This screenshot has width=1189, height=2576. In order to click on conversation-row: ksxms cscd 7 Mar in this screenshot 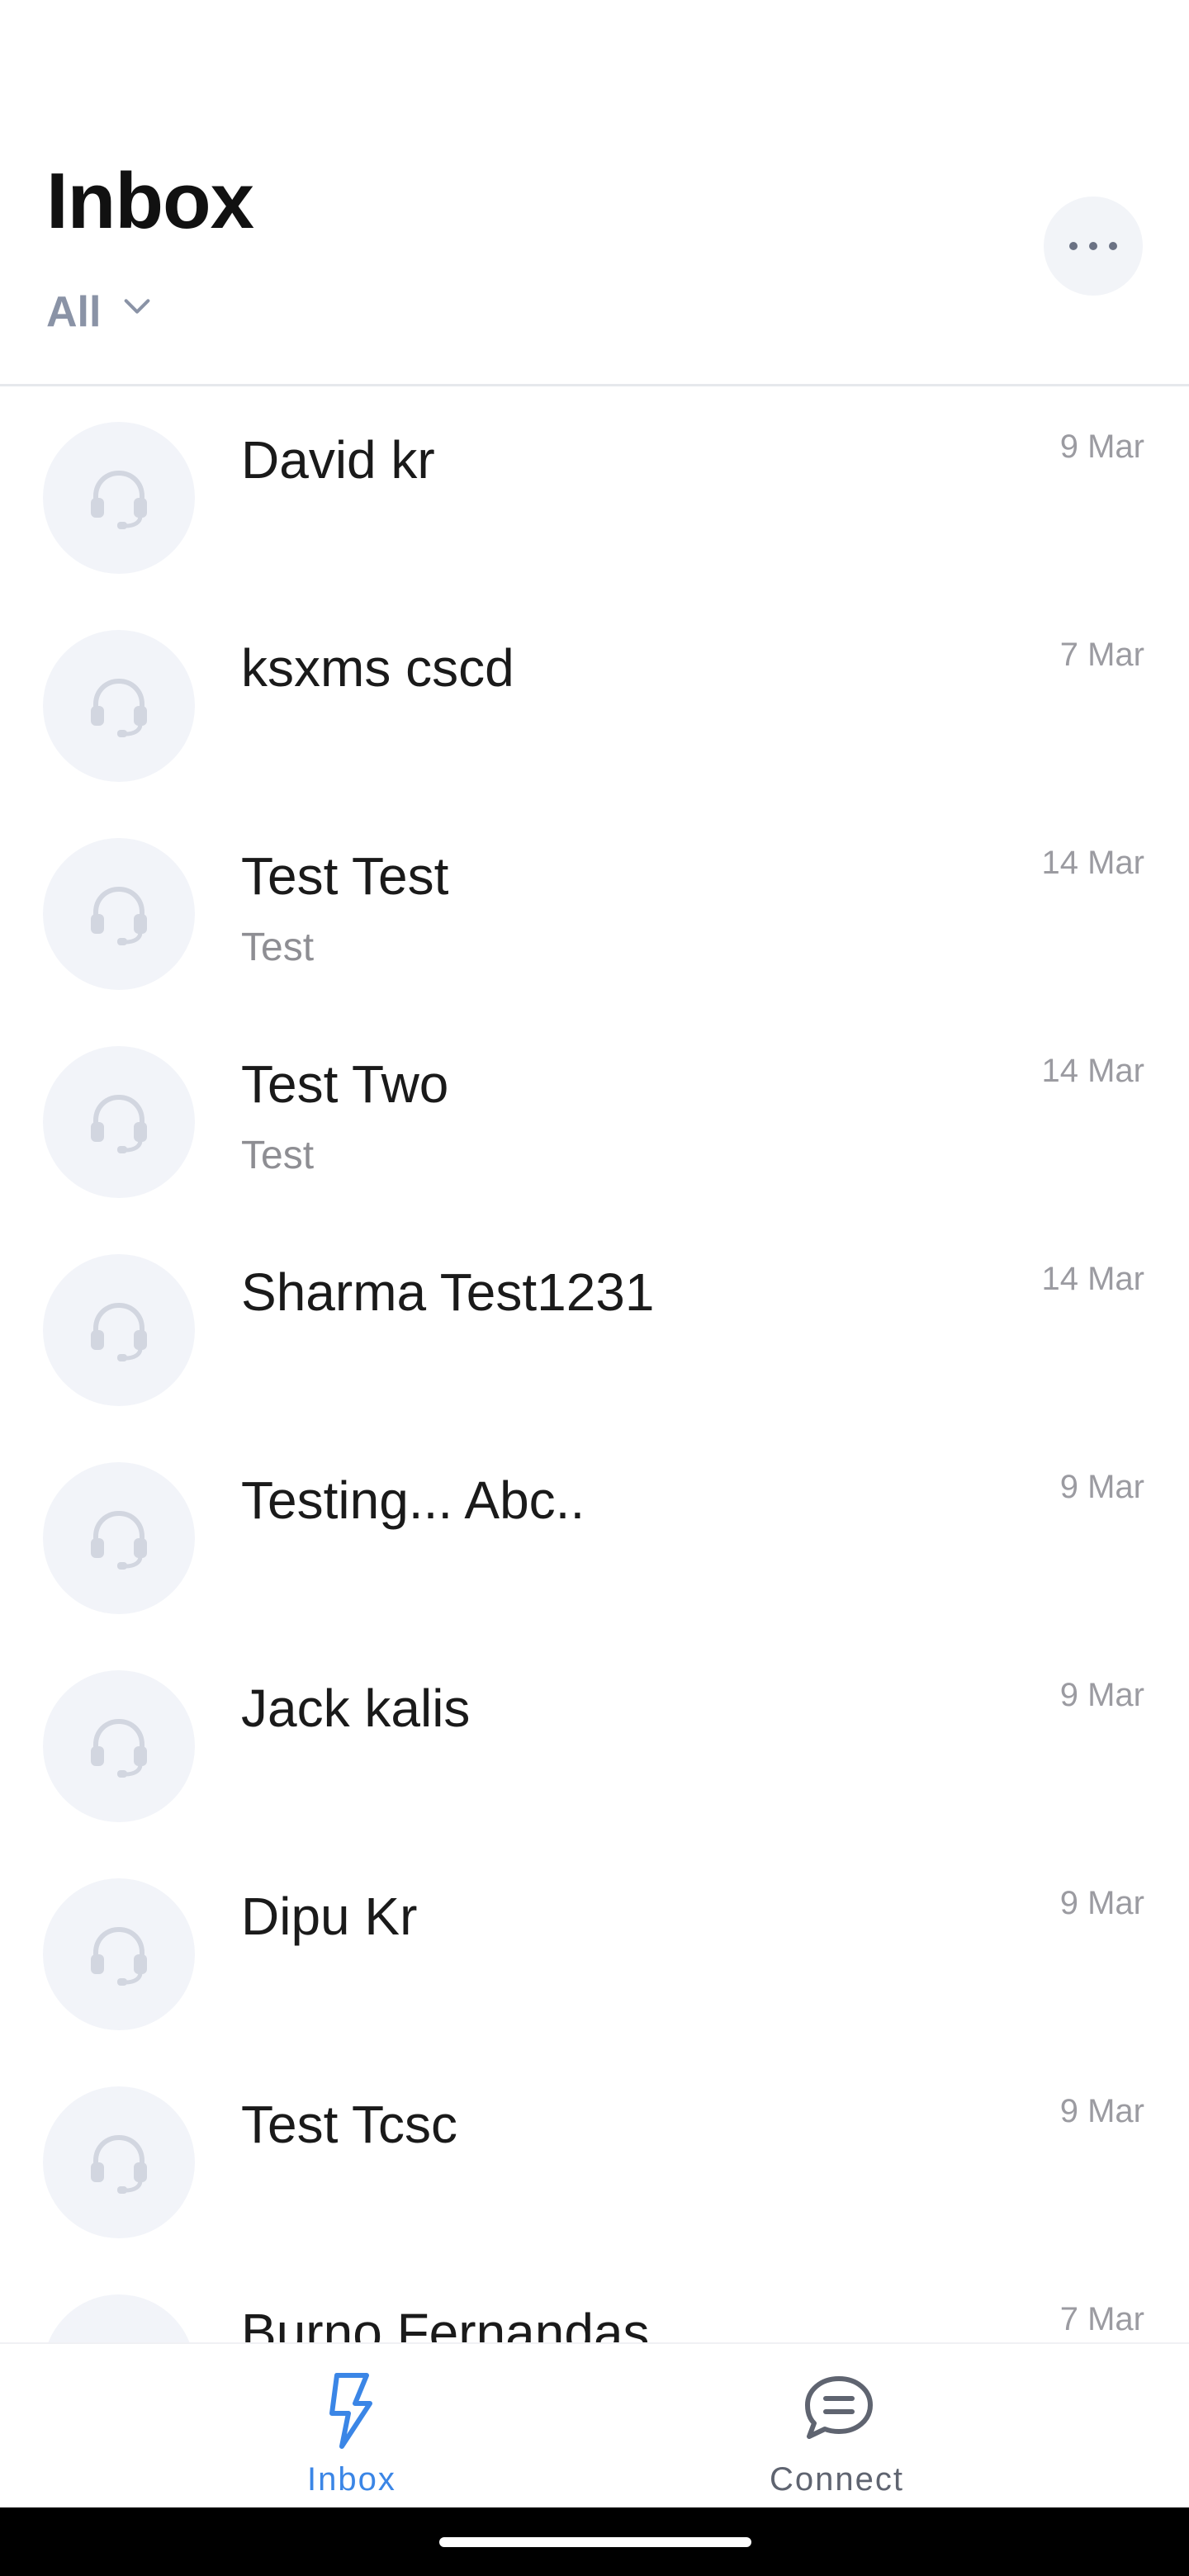, I will do `click(594, 701)`.